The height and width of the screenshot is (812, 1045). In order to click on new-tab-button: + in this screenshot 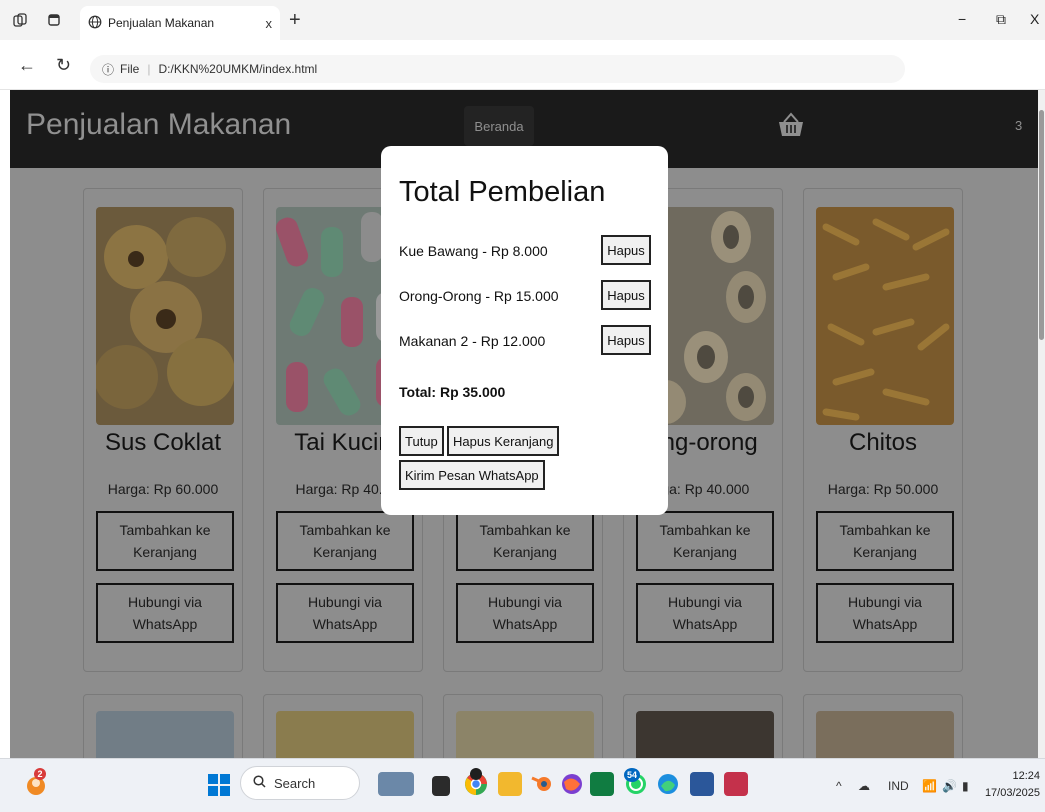, I will do `click(295, 20)`.